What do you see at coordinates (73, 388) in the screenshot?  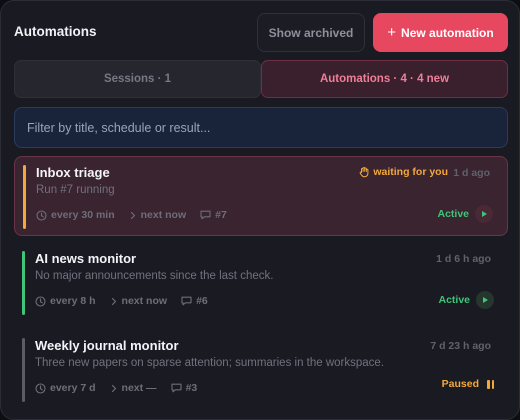 I see `schedule-label: every 7 d` at bounding box center [73, 388].